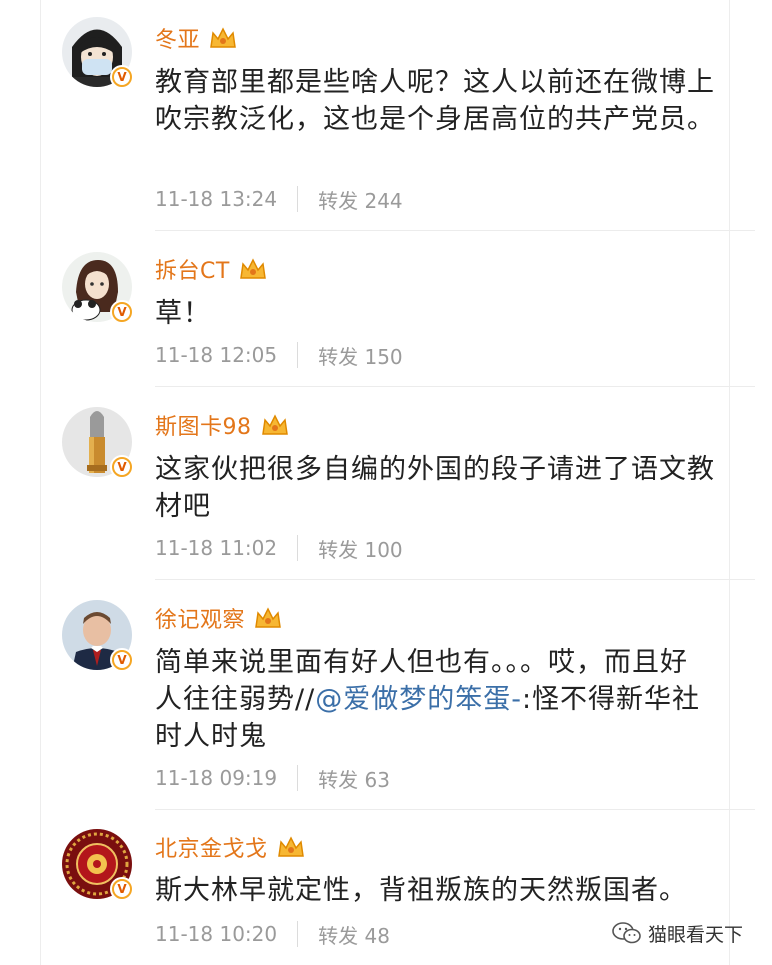  I want to click on frame-line-right, so click(729, 482).